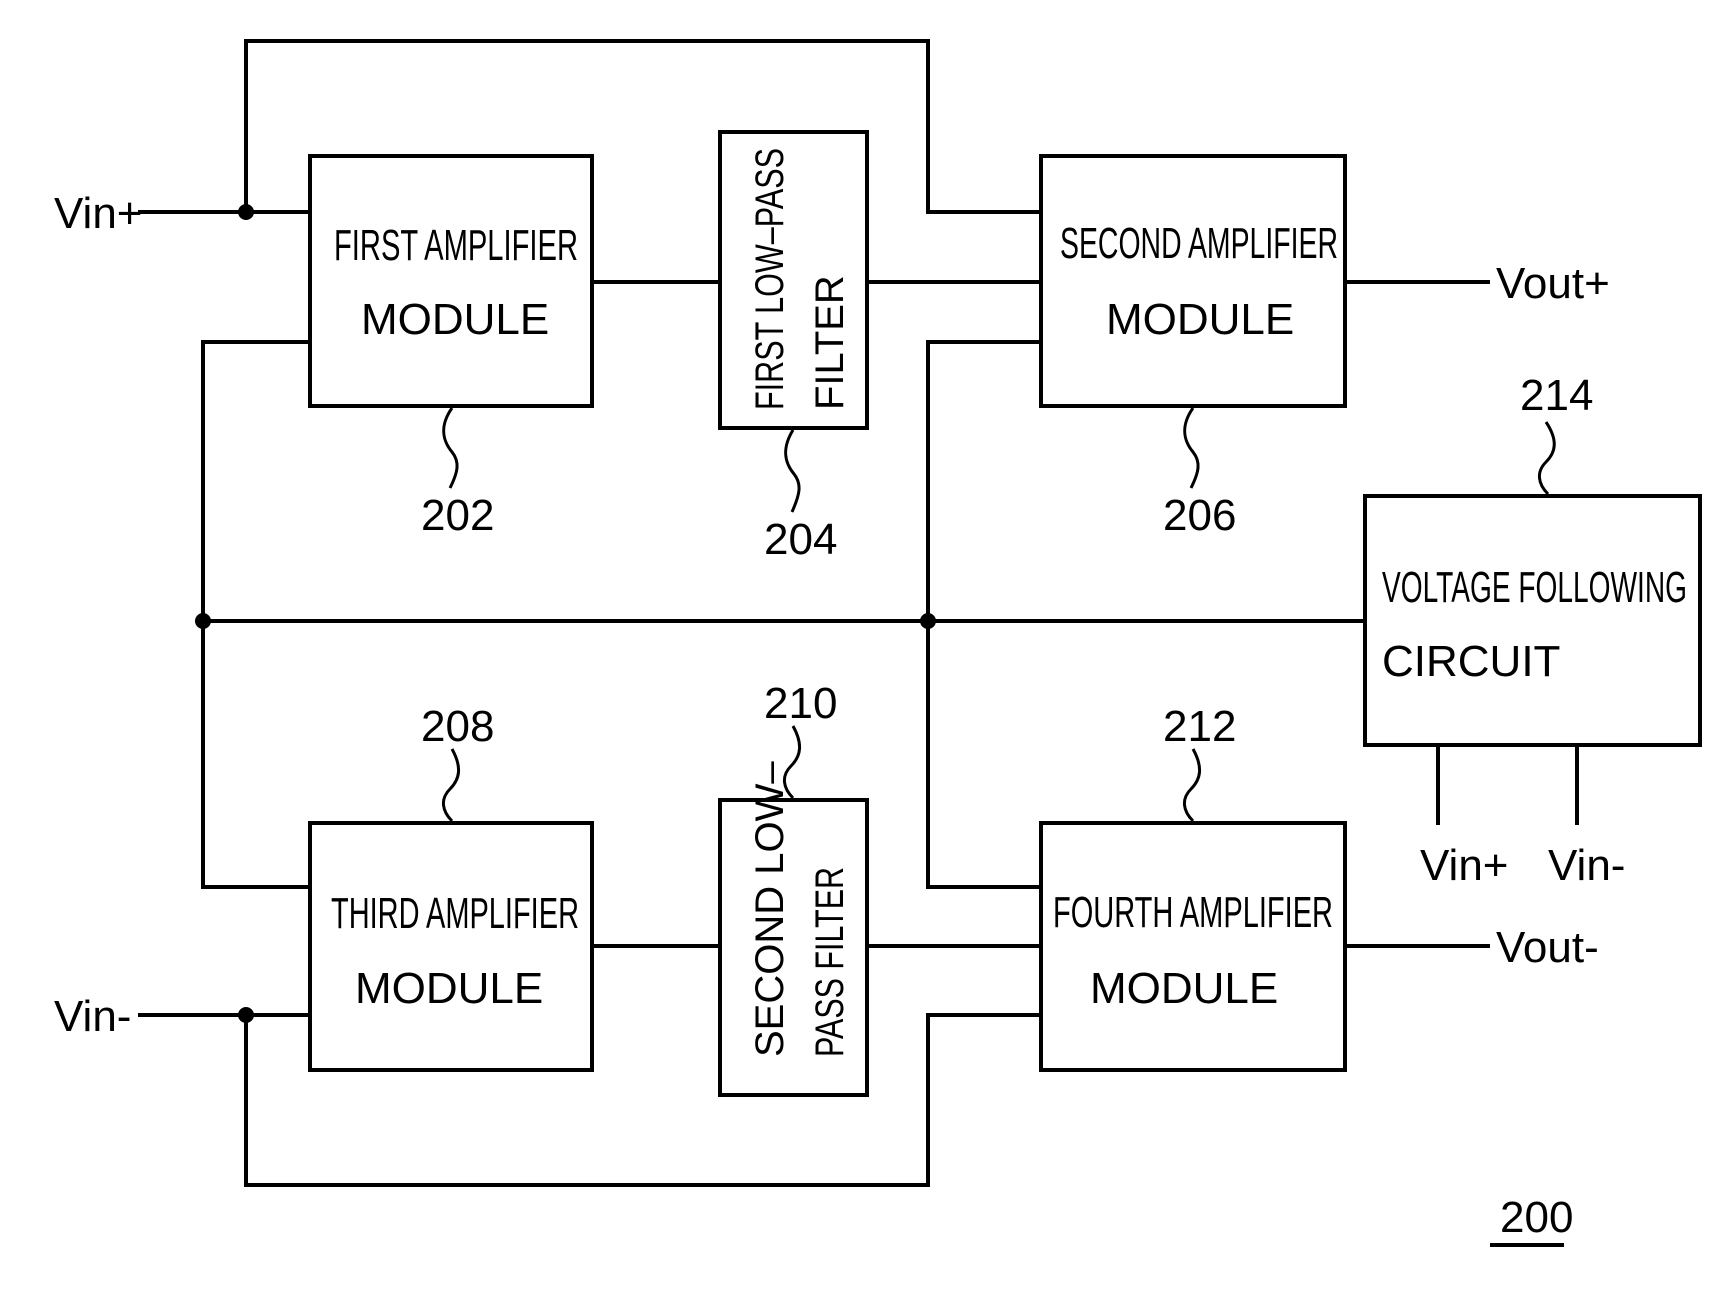 This screenshot has width=1736, height=1291. Describe the element at coordinates (457, 515) in the screenshot. I see `ref-numeral-202: 202` at that location.